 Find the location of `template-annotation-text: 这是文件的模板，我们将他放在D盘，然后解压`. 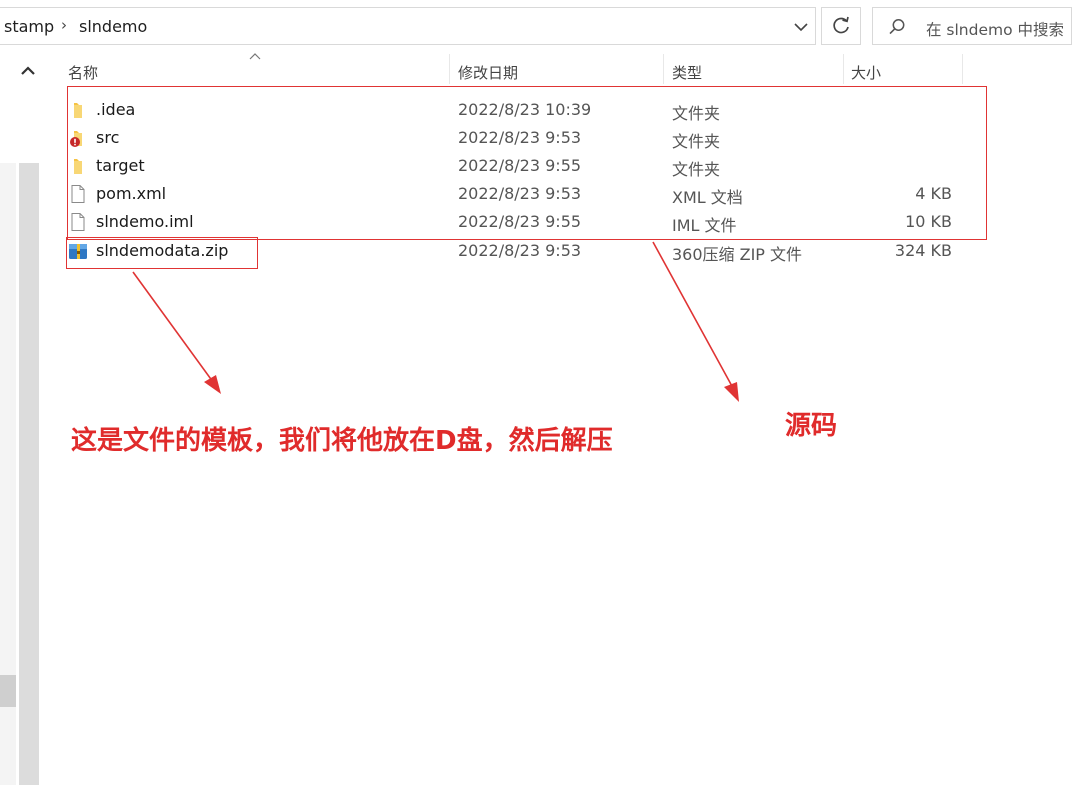

template-annotation-text: 这是文件的模板，我们将他放在D盘，然后解压 is located at coordinates (342, 441).